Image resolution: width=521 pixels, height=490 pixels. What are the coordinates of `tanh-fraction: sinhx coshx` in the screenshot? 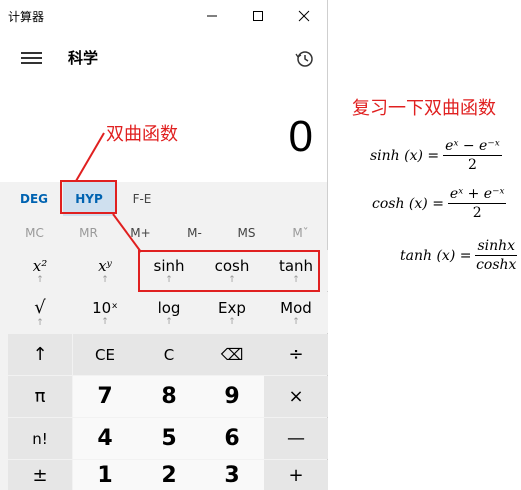 It's located at (496, 255).